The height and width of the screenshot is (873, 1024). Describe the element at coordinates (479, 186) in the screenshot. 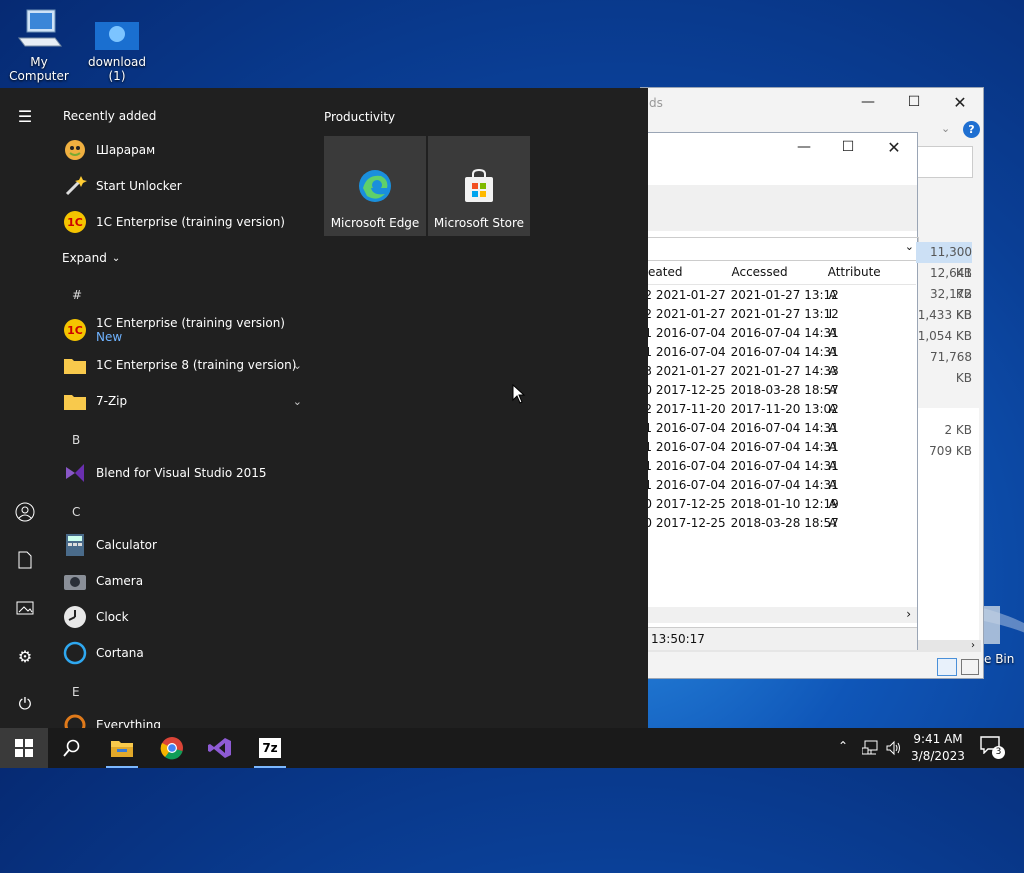

I see `tile-microsoft-store: Microsoft Store` at that location.